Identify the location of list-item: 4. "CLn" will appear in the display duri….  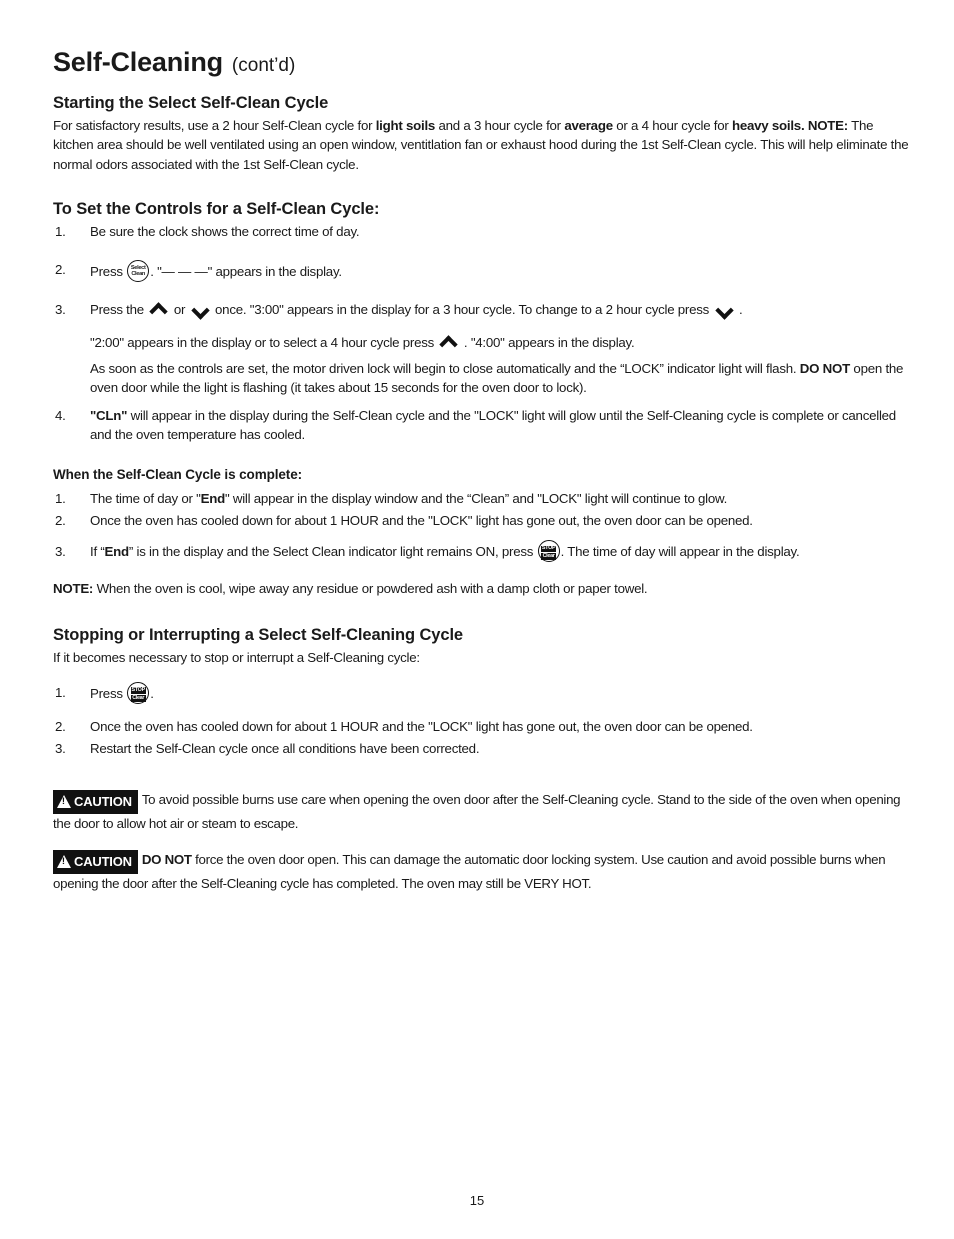
(481, 425).